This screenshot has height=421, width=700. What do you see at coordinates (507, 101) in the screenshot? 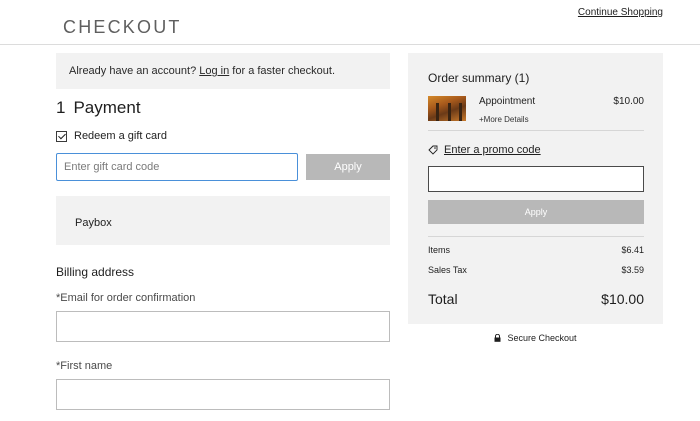
I see `item-name: Appointment` at bounding box center [507, 101].